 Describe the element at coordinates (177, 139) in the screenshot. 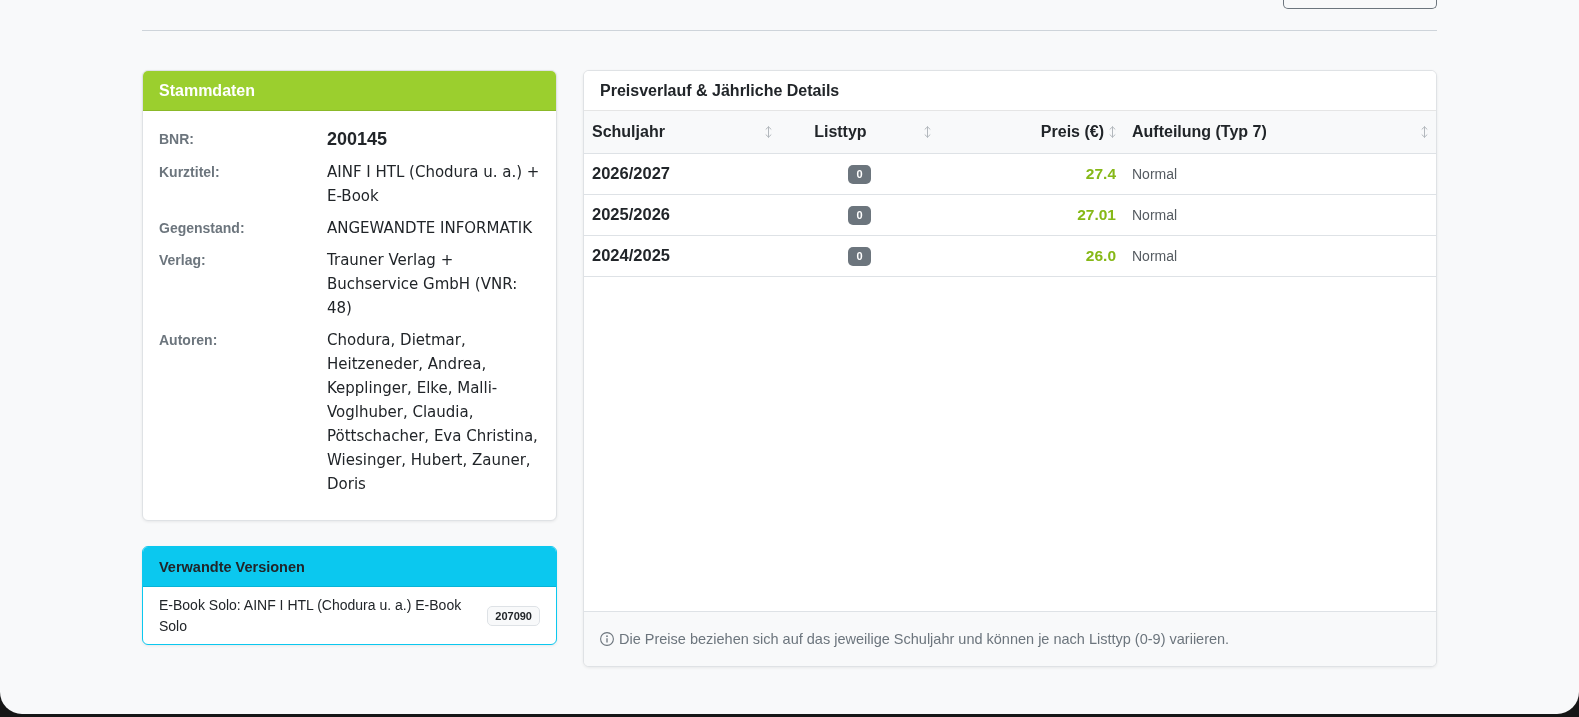

I see `field-label: BNR:` at that location.